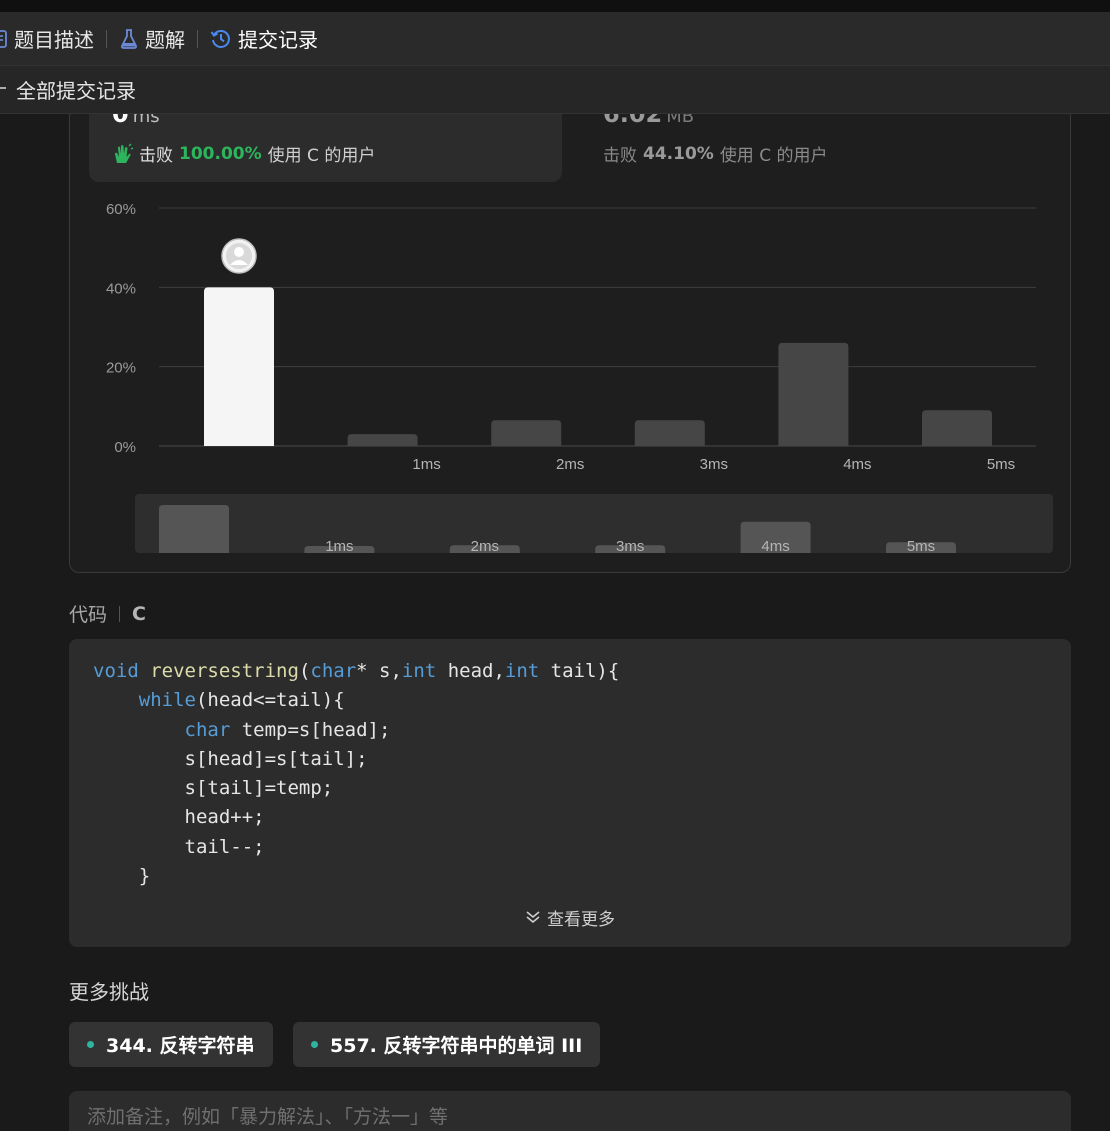 The width and height of the screenshot is (1110, 1131). I want to click on more-challenges-title: 更多挑战, so click(109, 992).